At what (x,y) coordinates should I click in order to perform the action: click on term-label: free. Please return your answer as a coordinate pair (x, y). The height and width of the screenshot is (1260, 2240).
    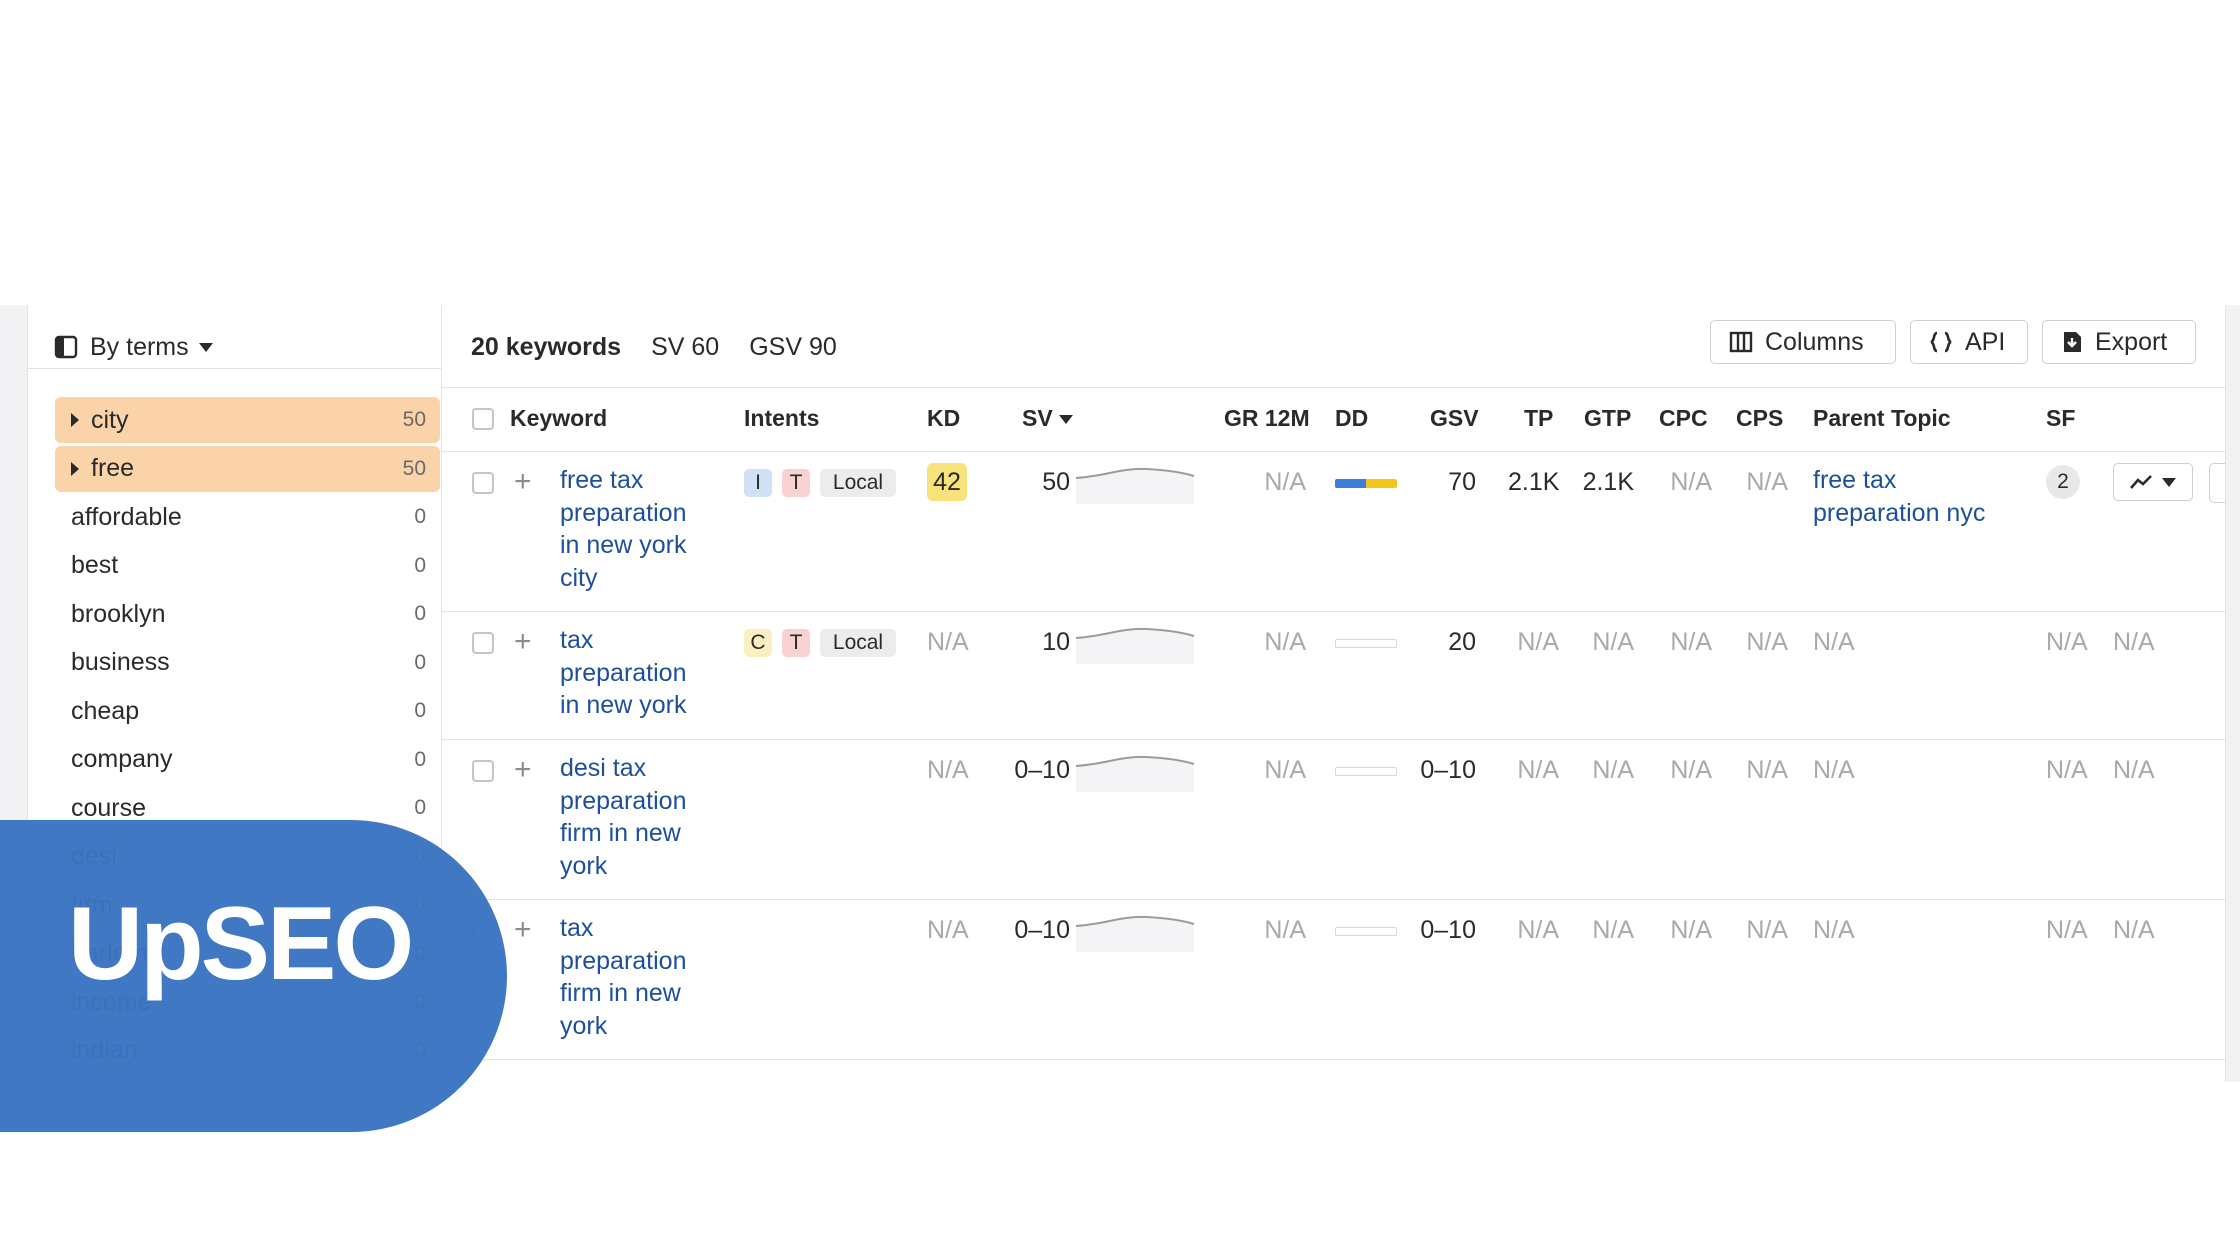
    Looking at the image, I should click on (113, 468).